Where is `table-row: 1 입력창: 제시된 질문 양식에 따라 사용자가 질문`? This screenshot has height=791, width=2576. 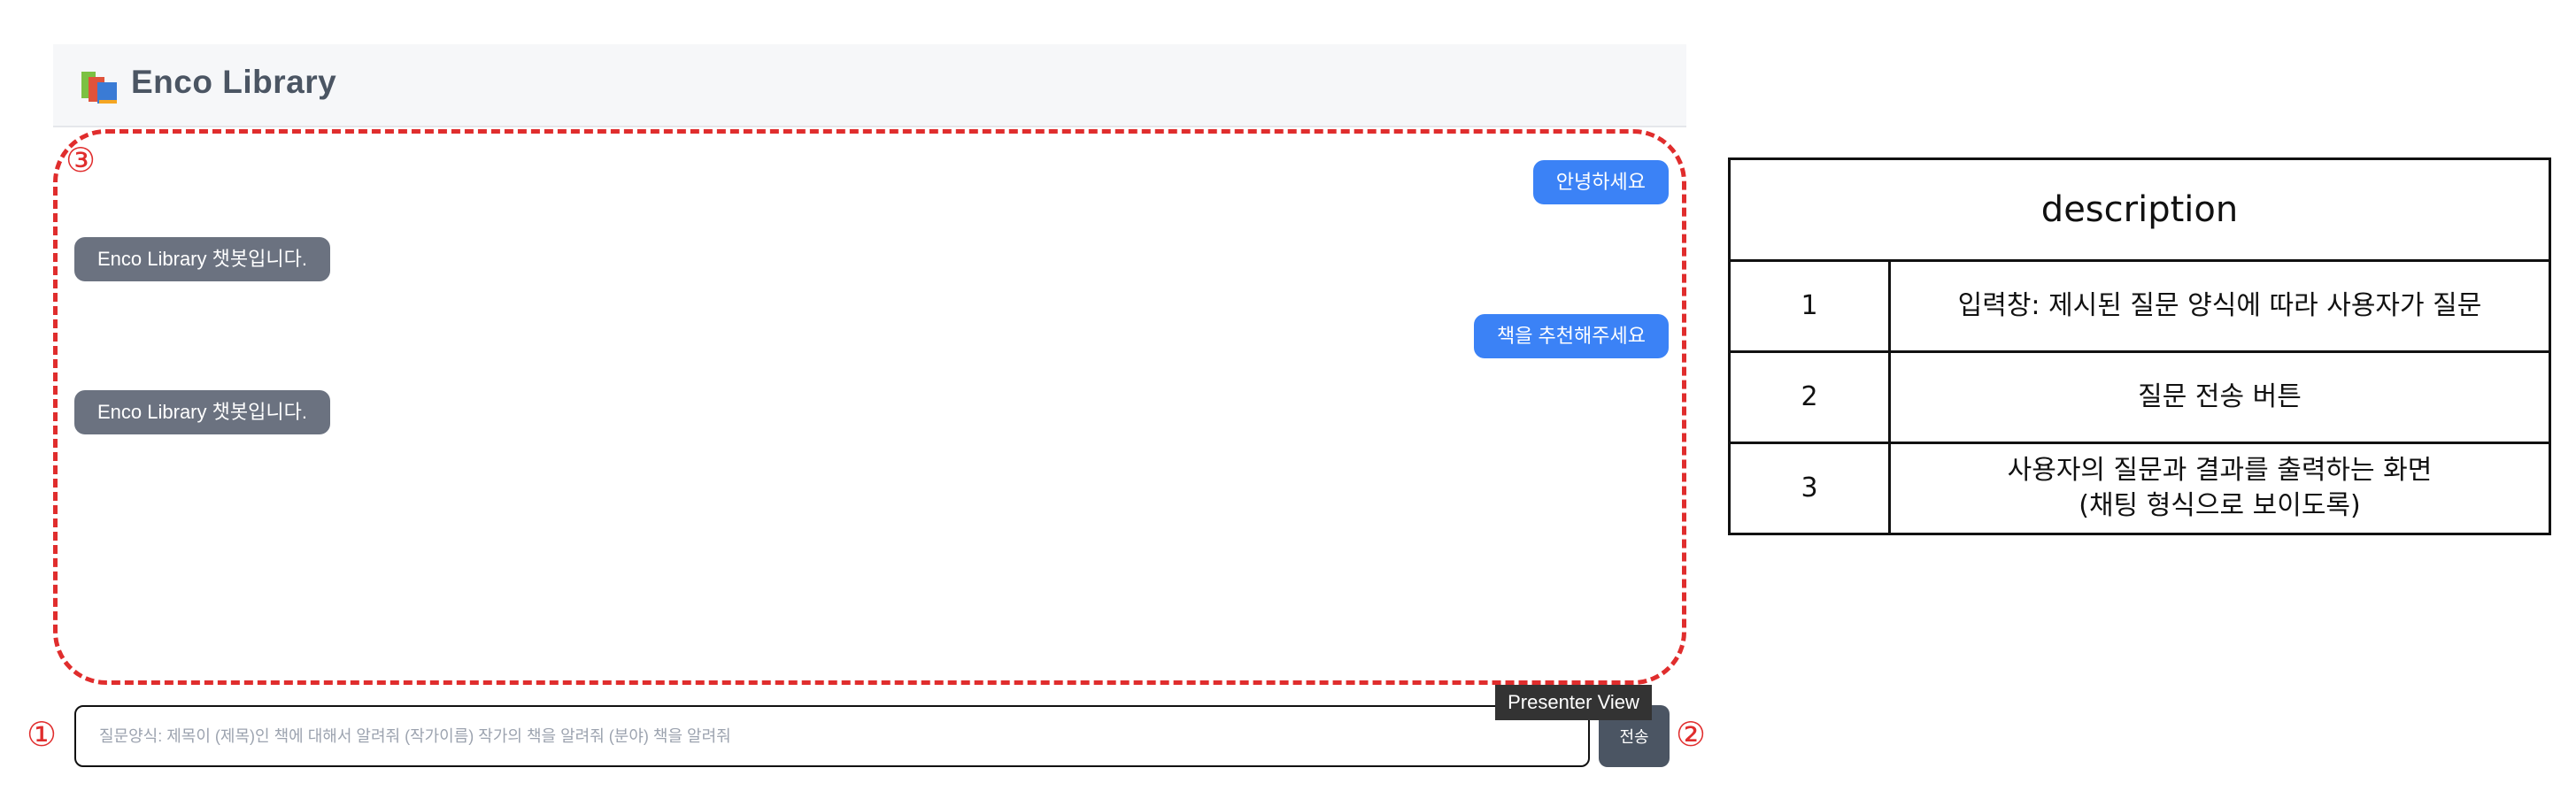
table-row: 1 입력창: 제시된 질문 양식에 따라 사용자가 질문 is located at coordinates (2139, 306).